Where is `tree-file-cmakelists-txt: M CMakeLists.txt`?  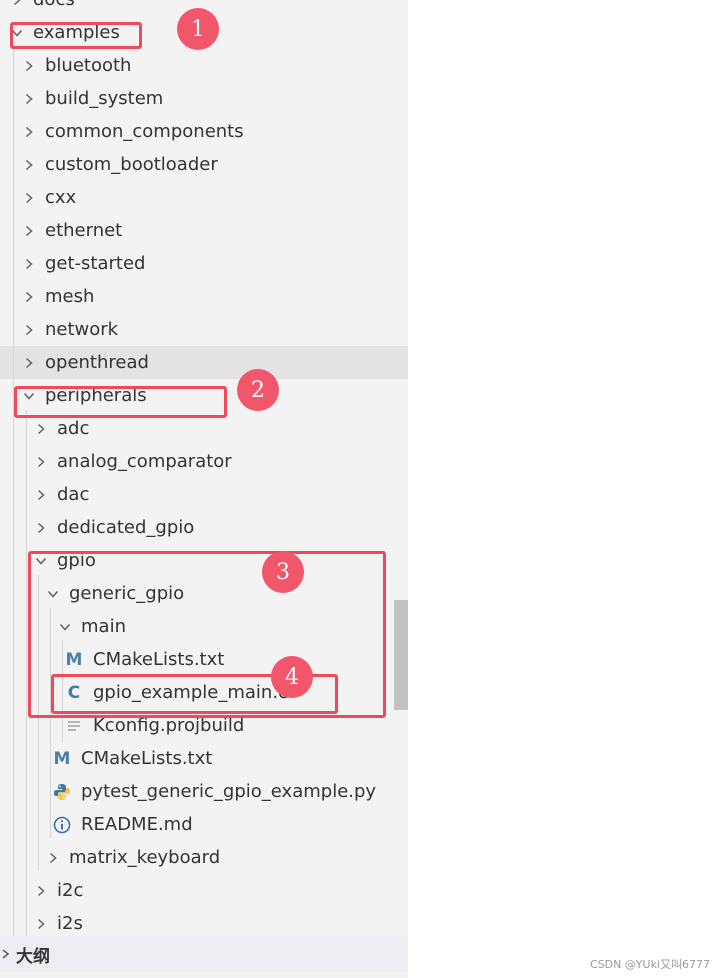 tree-file-cmakelists-txt: M CMakeLists.txt is located at coordinates (204, 758).